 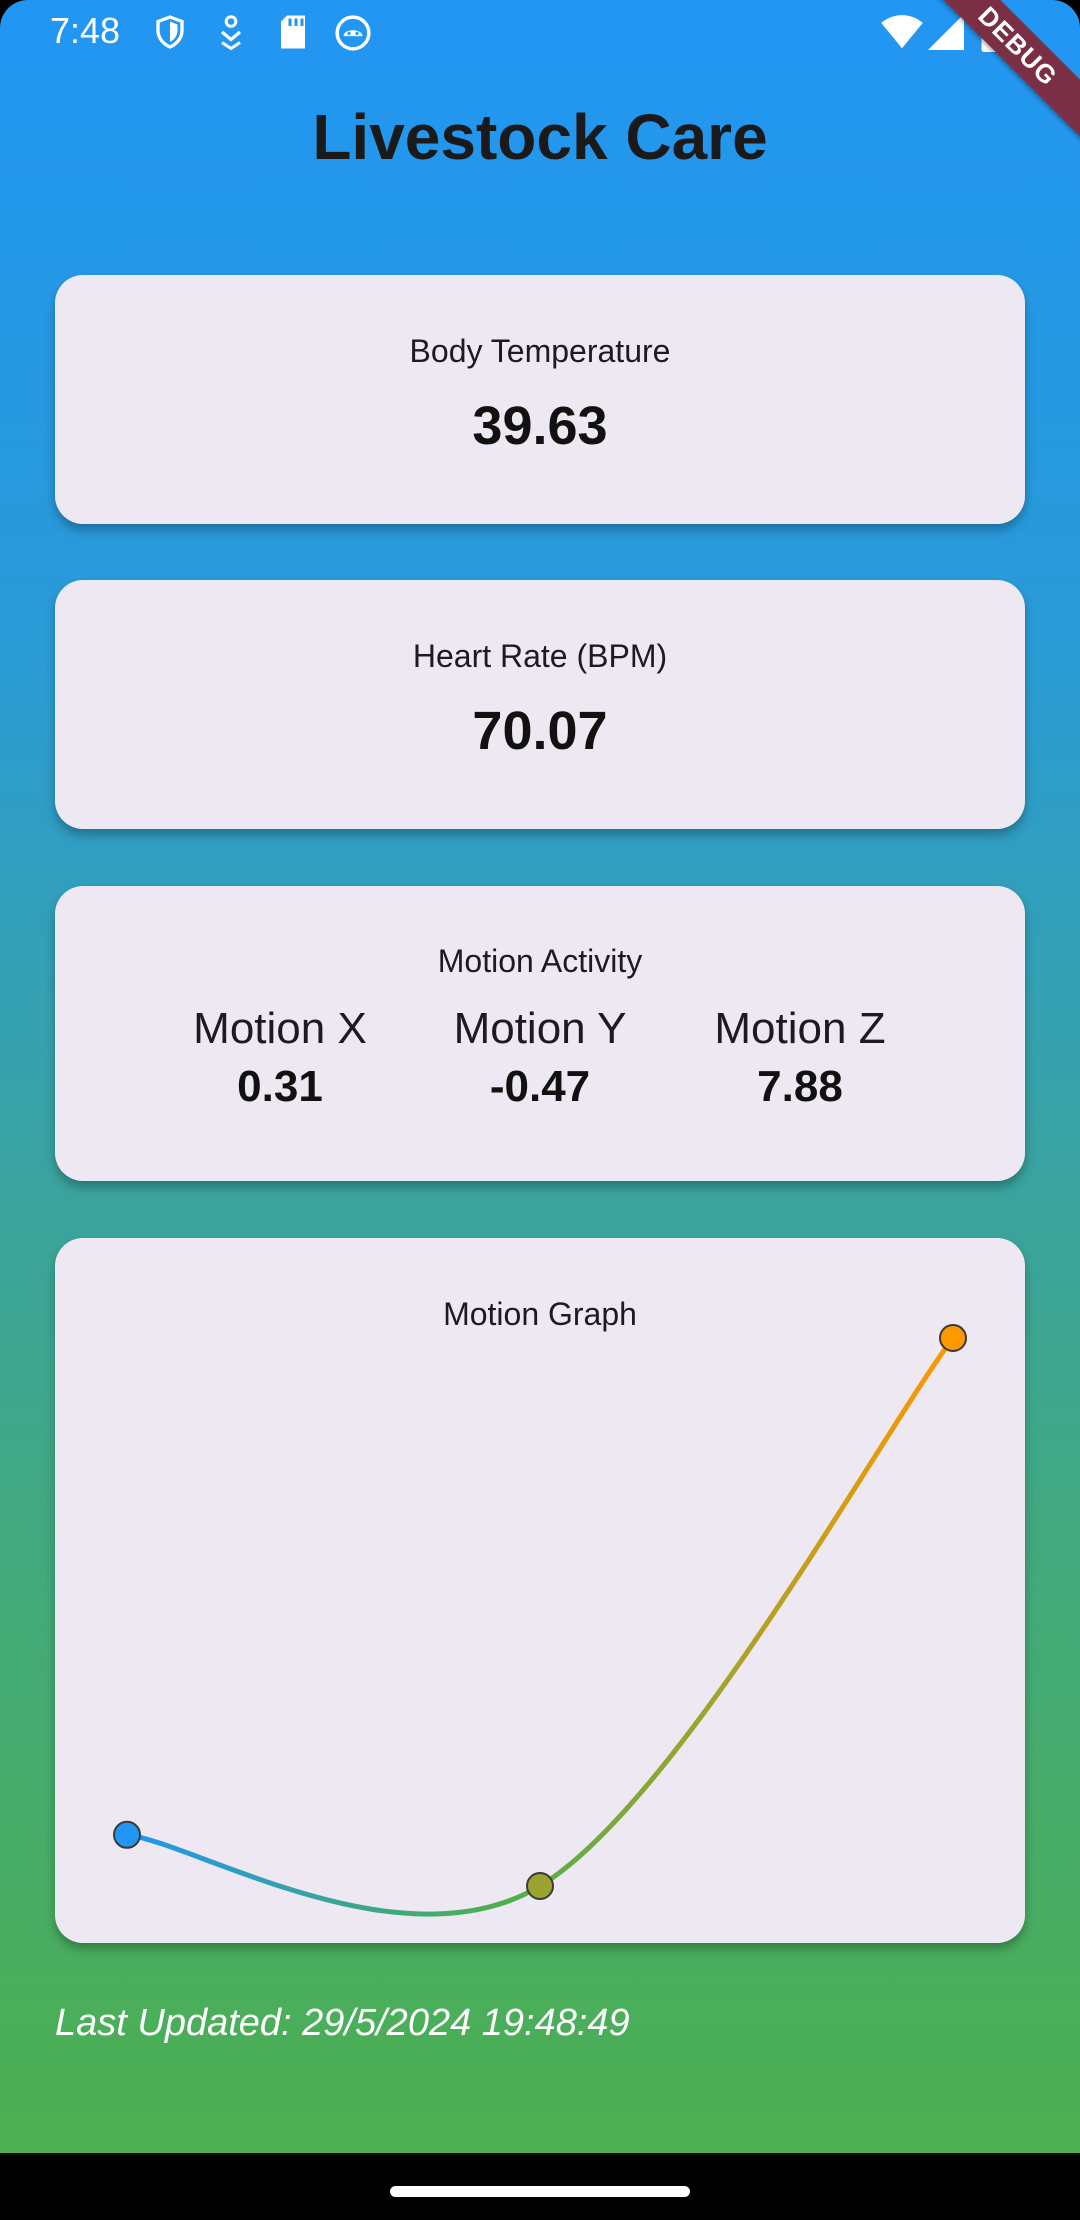 I want to click on heart-rate-value: 70.07, so click(x=540, y=731).